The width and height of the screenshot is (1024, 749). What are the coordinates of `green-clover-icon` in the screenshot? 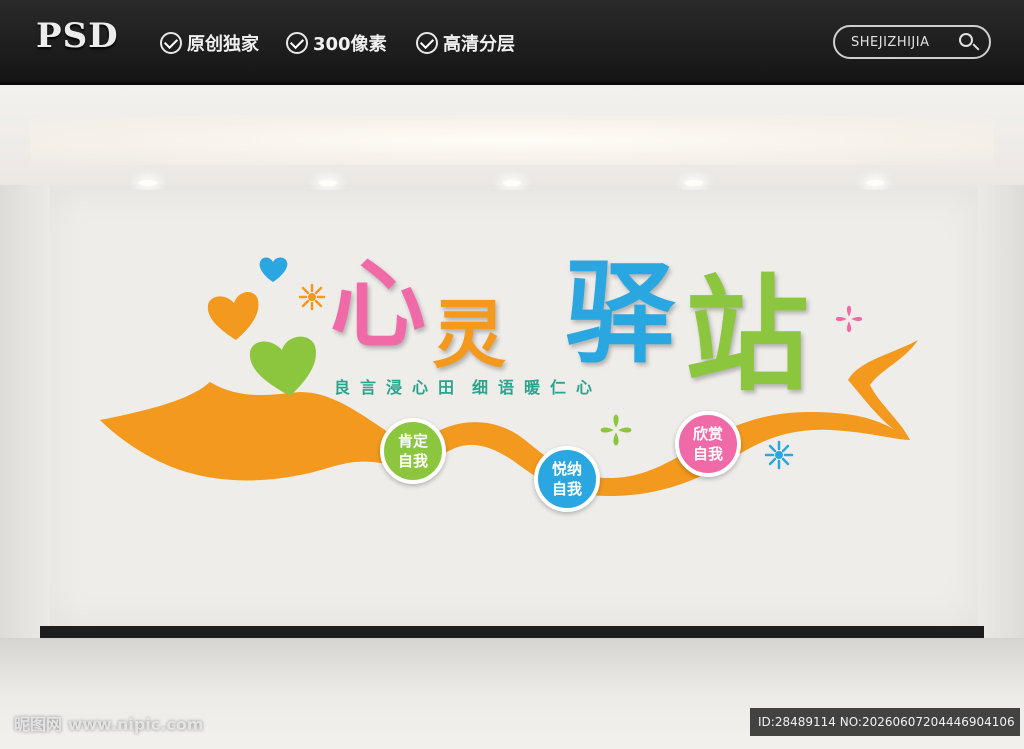 It's located at (616, 430).